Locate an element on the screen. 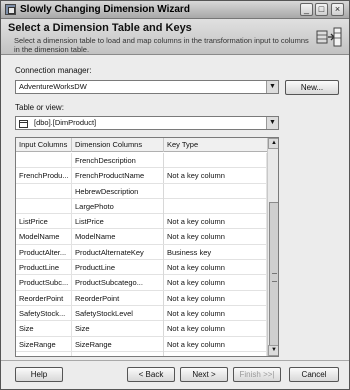 This screenshot has width=350, height=390. table-row: FrenchDescription is located at coordinates (141, 161).